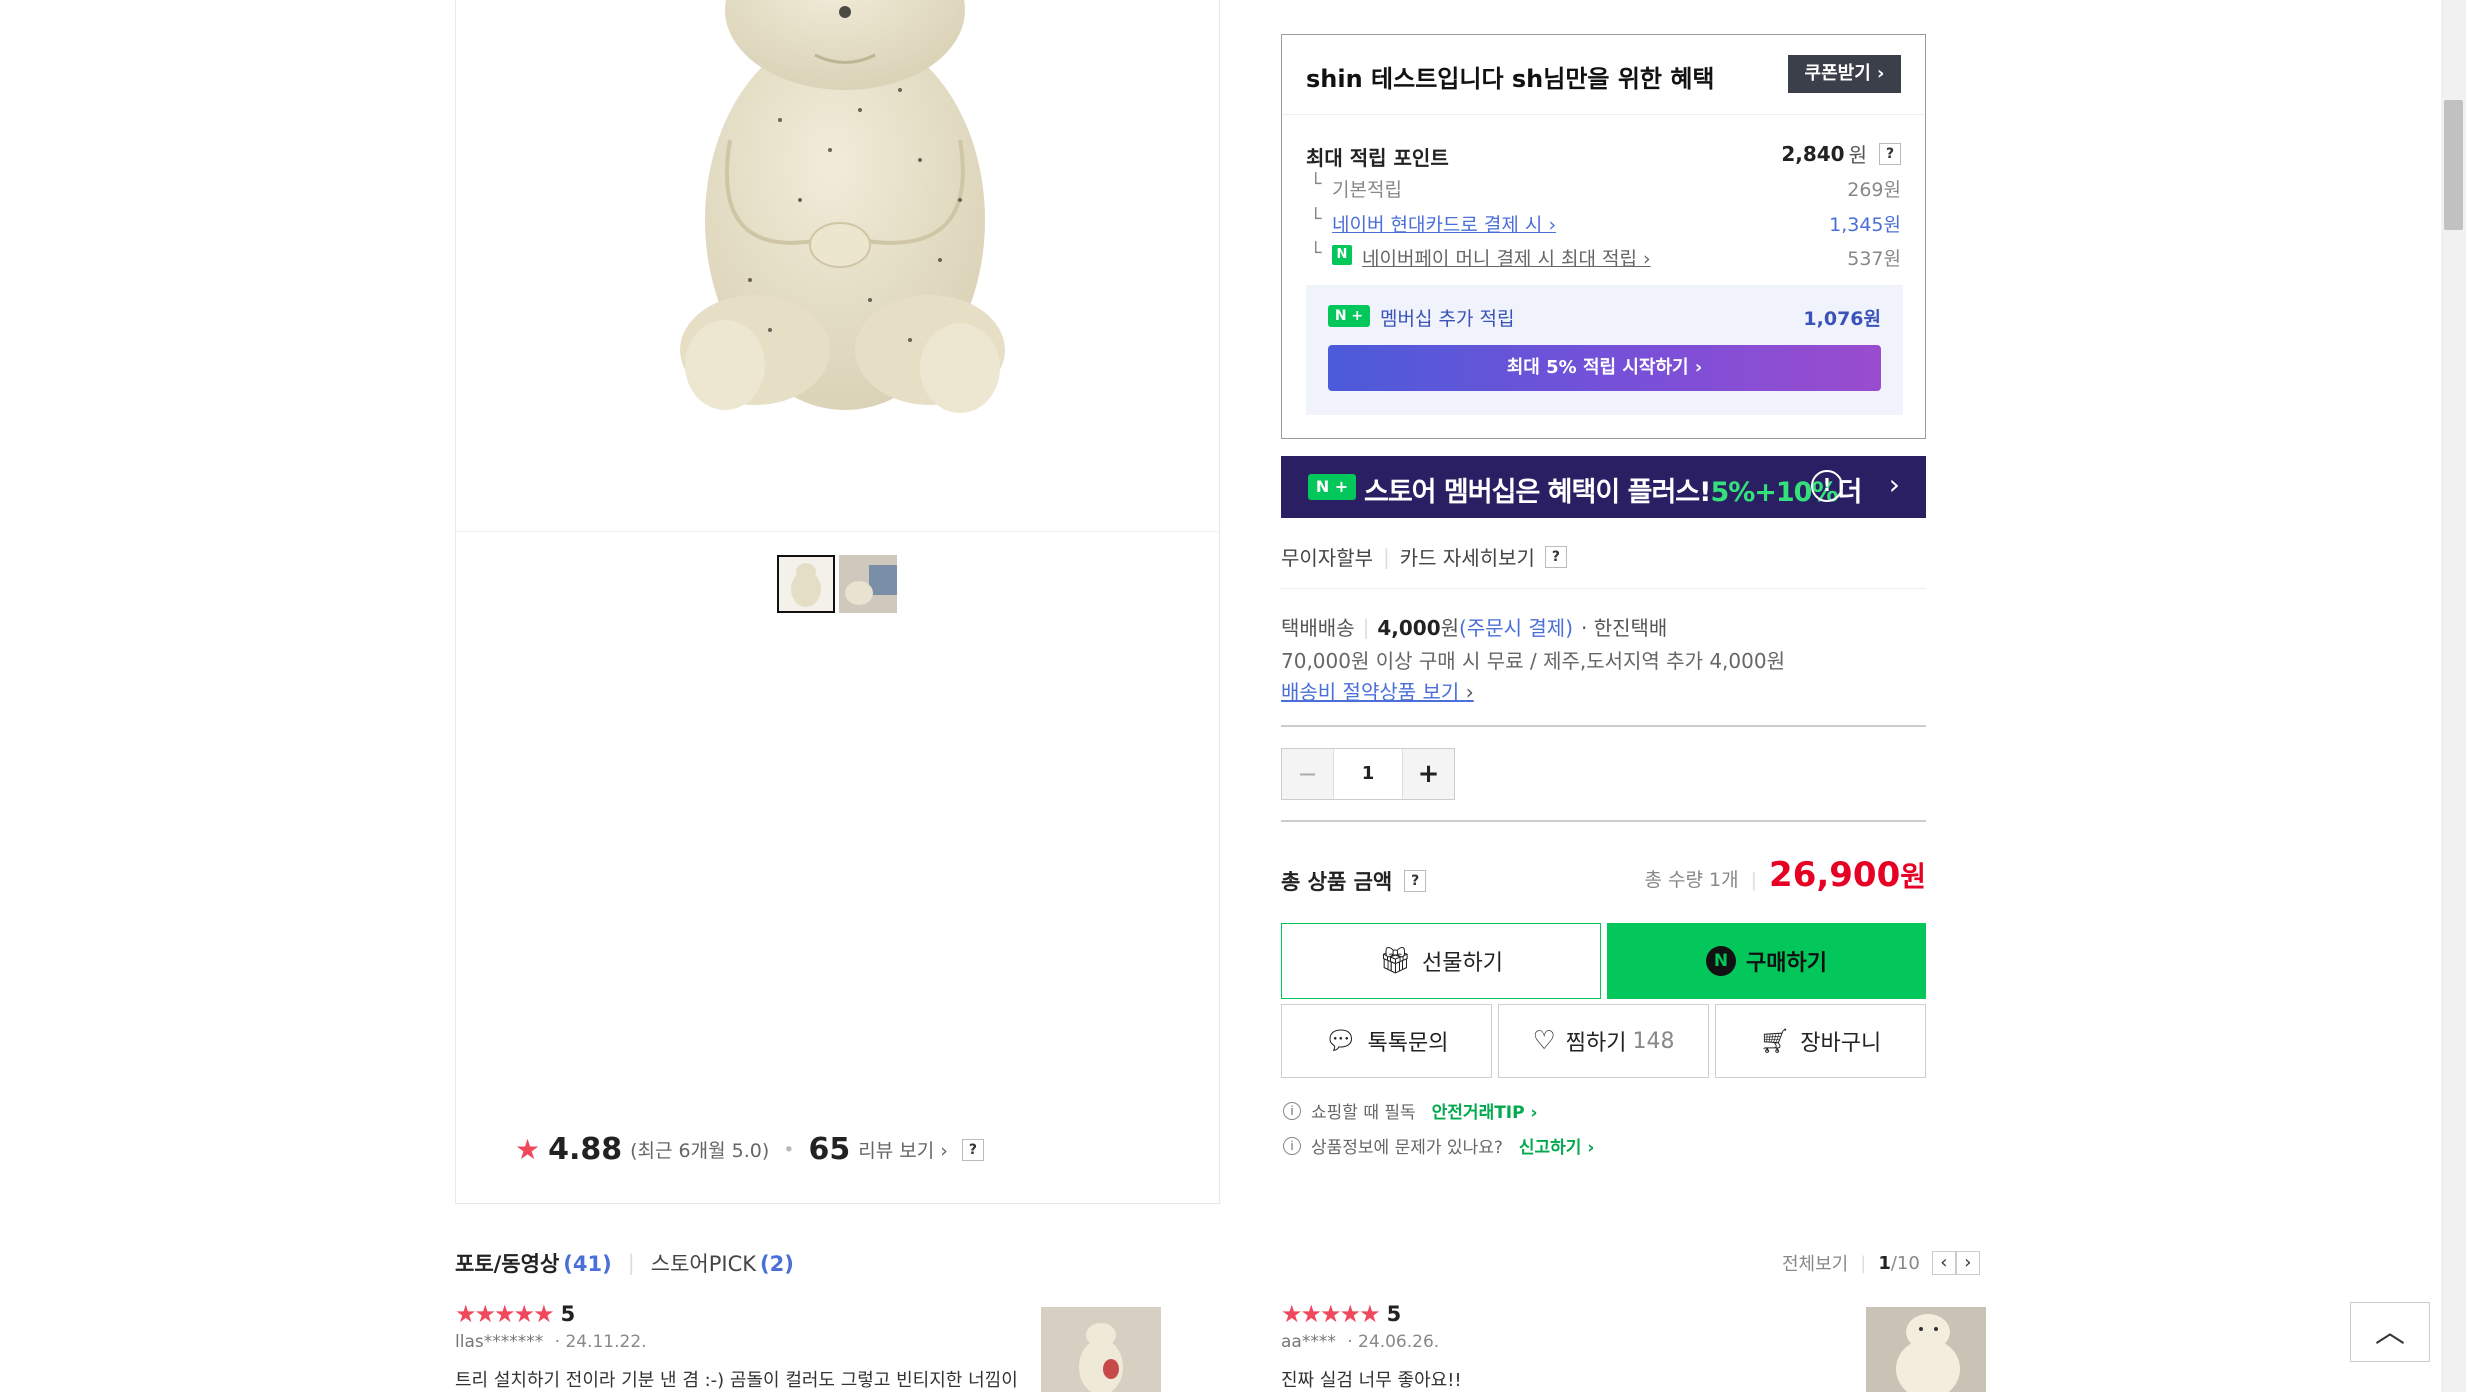 Image resolution: width=2466 pixels, height=1392 pixels. What do you see at coordinates (1467, 556) in the screenshot?
I see `card-detail-link: 카드 자세히보기` at bounding box center [1467, 556].